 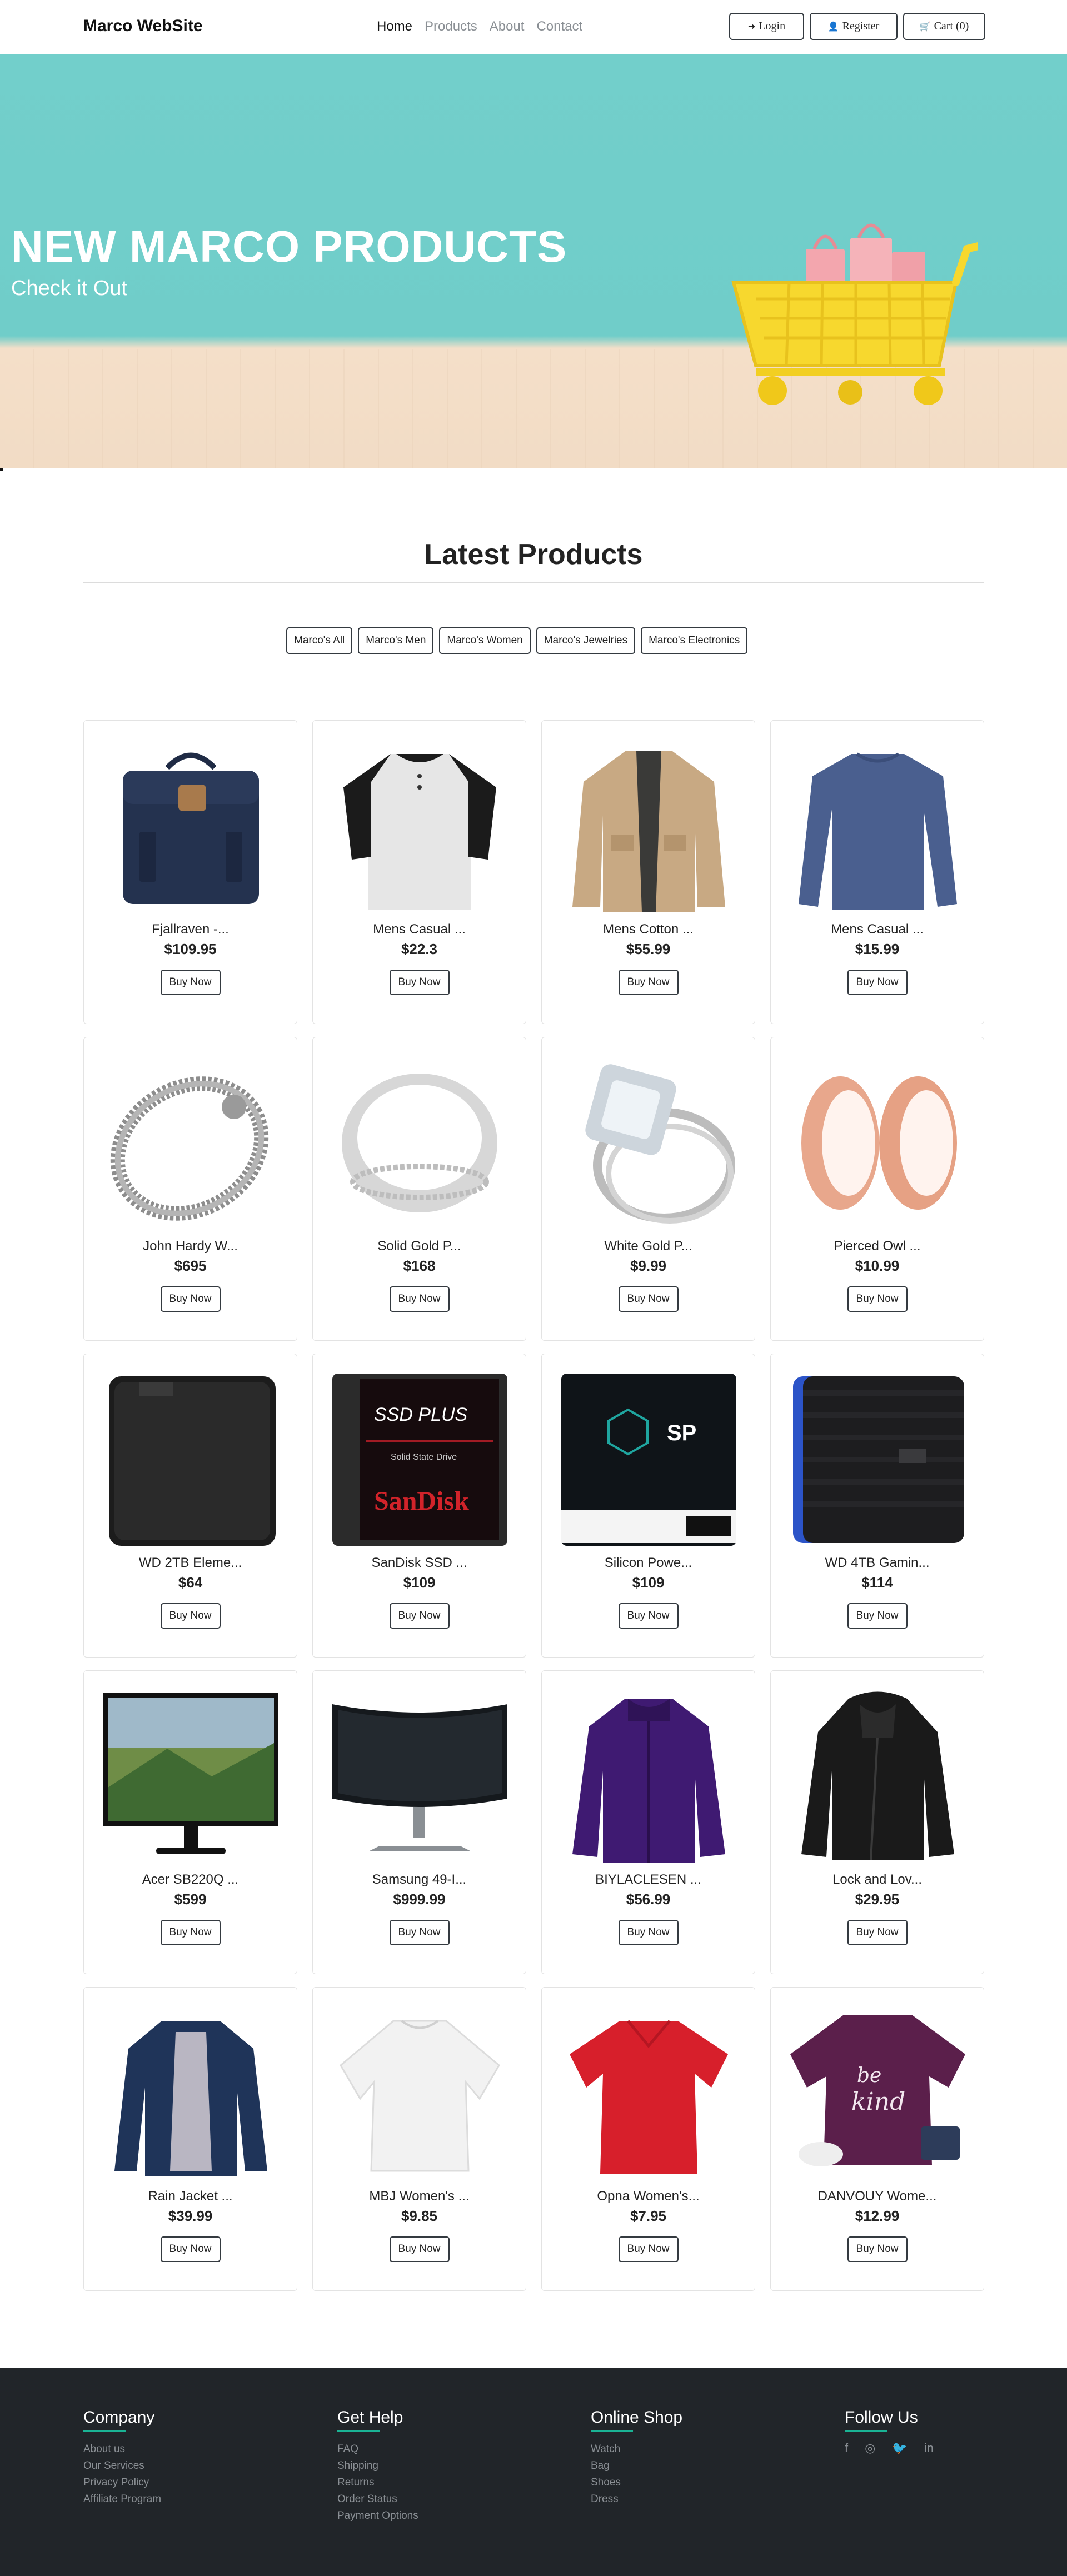 I want to click on cart-button: 🛒 Cart (0), so click(x=944, y=26).